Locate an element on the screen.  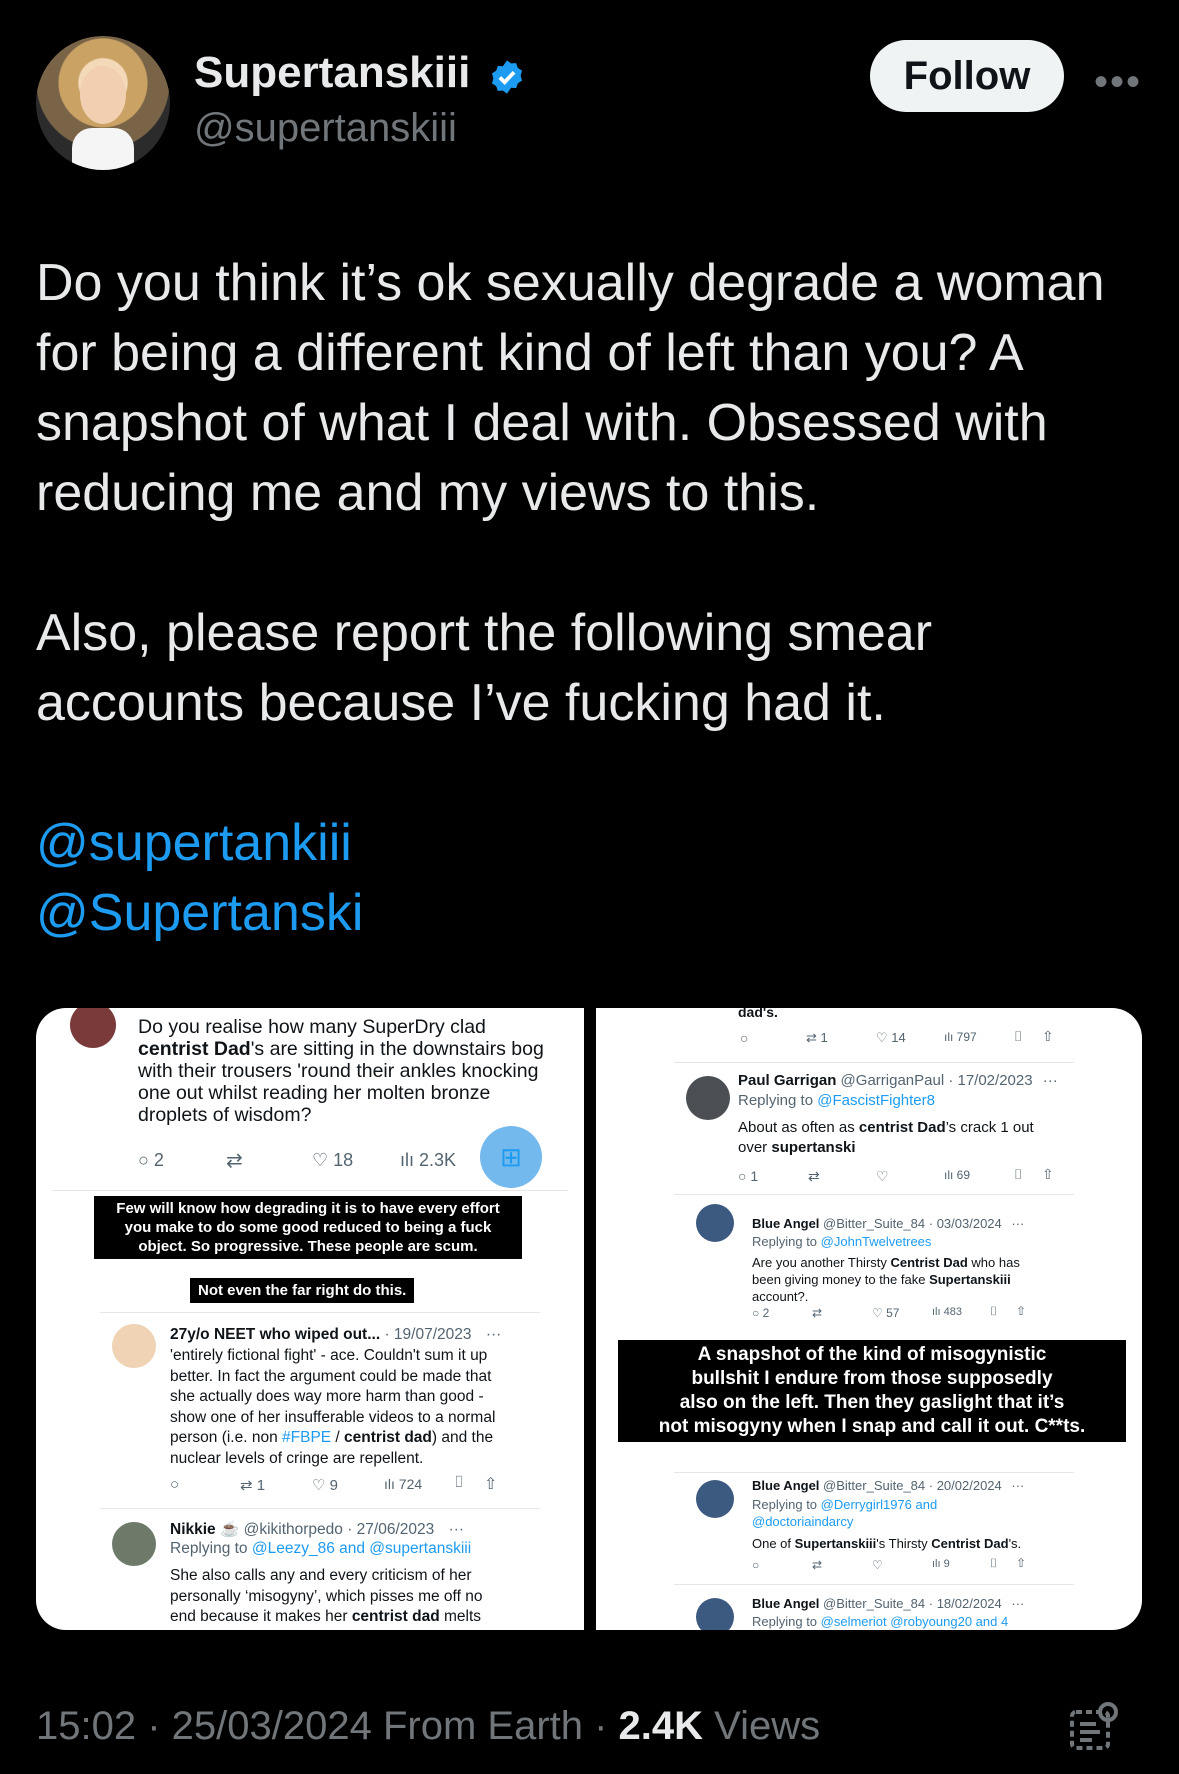
user-handle: @supertanskiii is located at coordinates (325, 128).